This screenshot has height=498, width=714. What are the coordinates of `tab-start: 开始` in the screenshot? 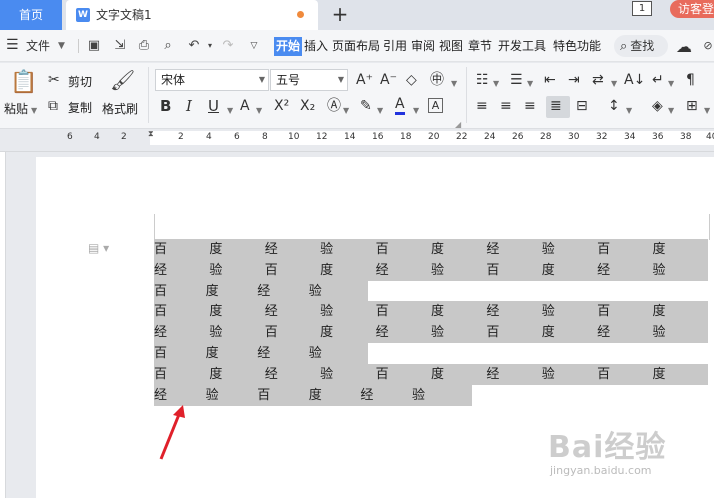 It's located at (288, 46).